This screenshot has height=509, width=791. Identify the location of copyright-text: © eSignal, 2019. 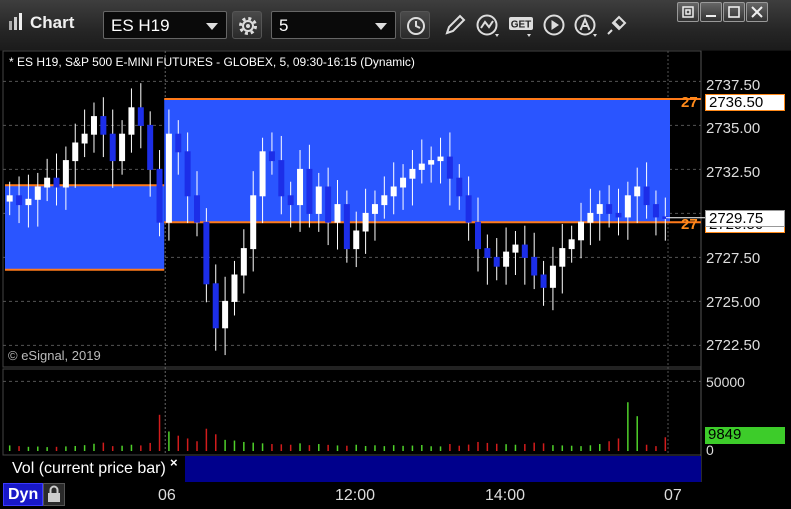
(54, 355).